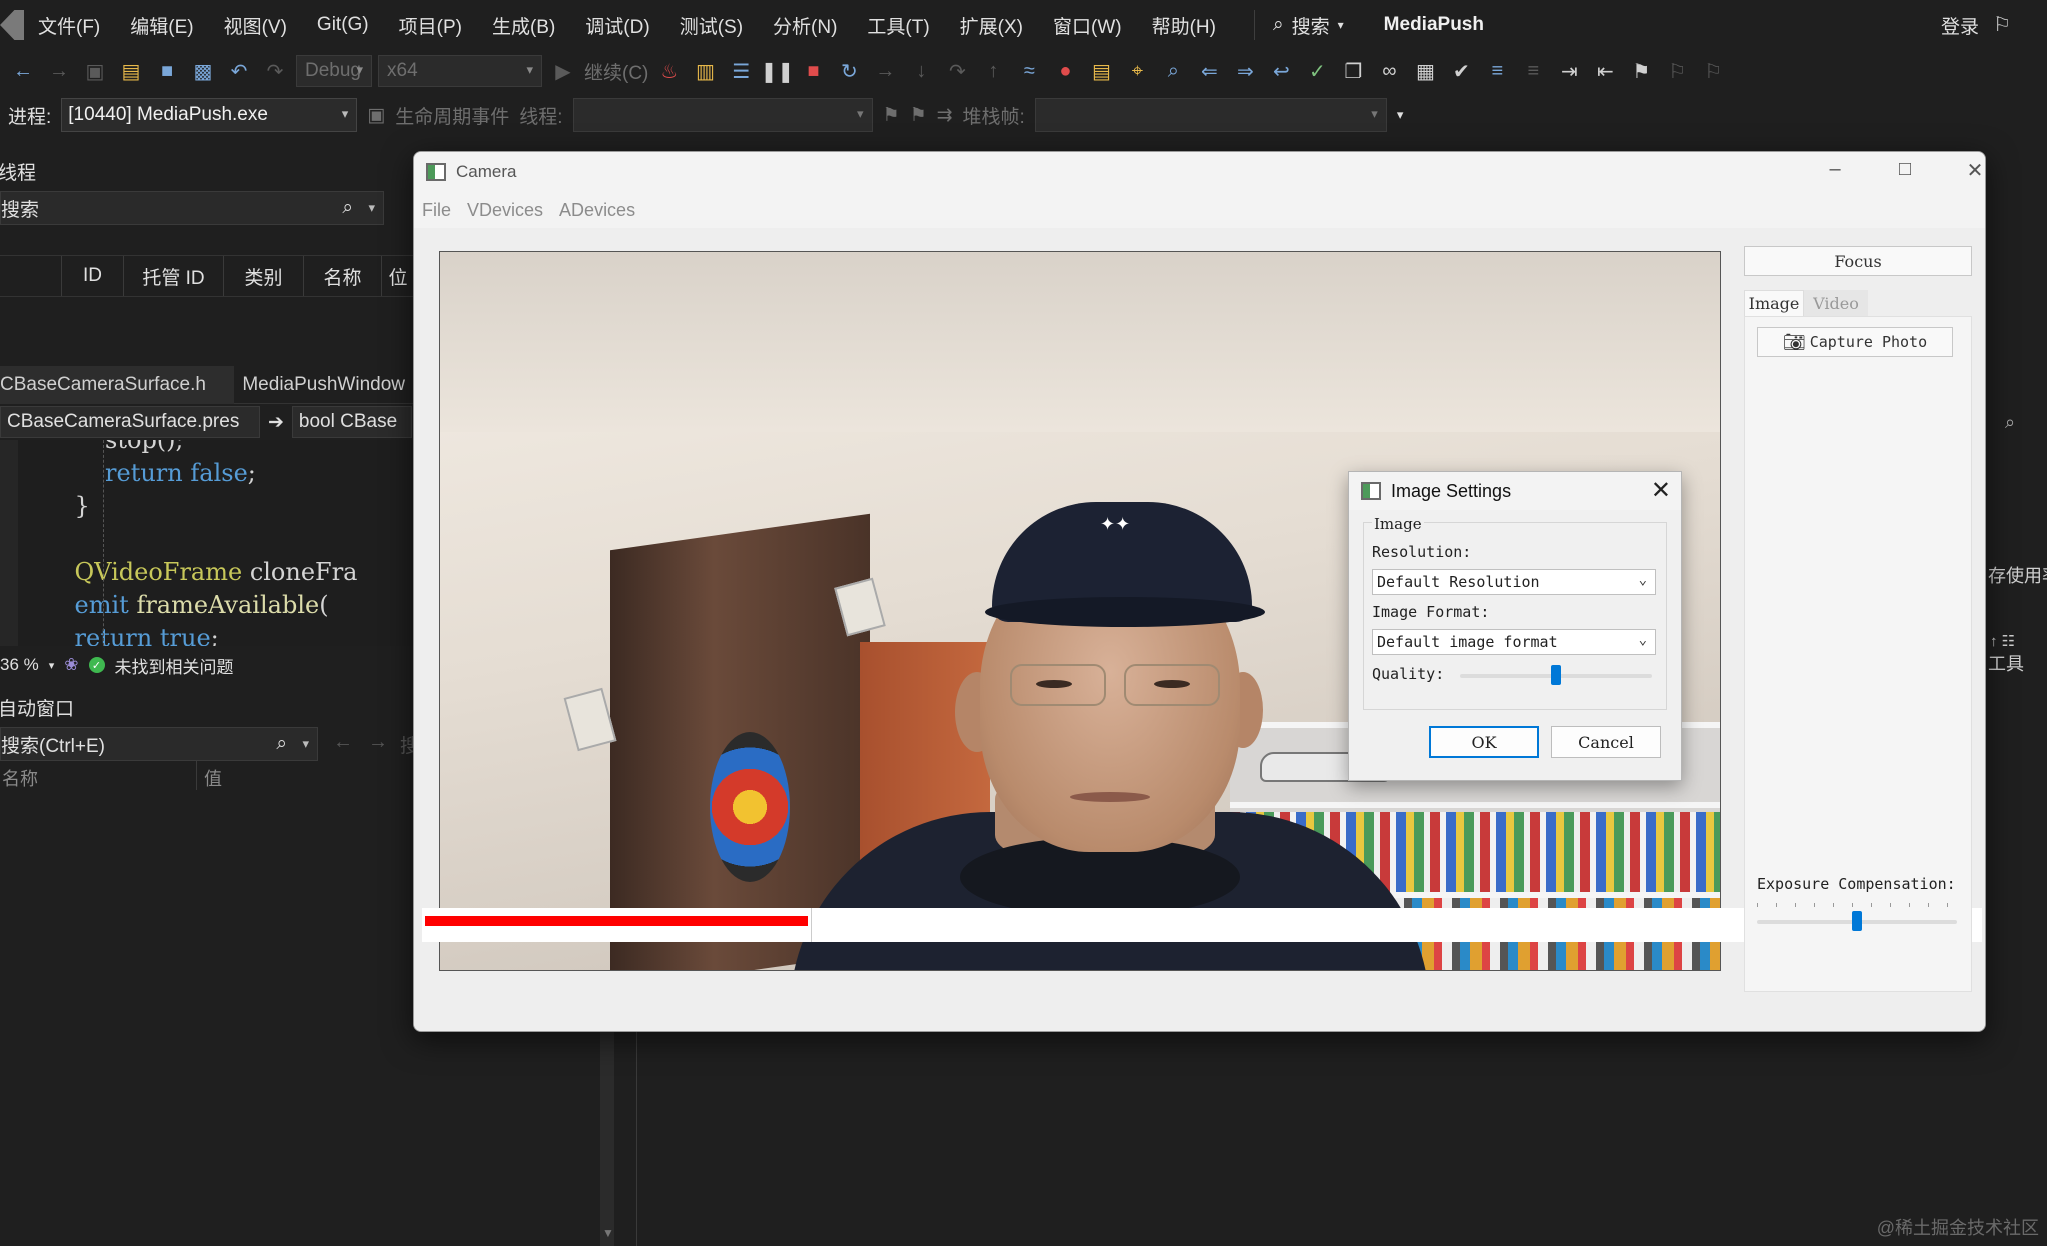  What do you see at coordinates (59, 71) in the screenshot?
I see `forward-icon: →` at bounding box center [59, 71].